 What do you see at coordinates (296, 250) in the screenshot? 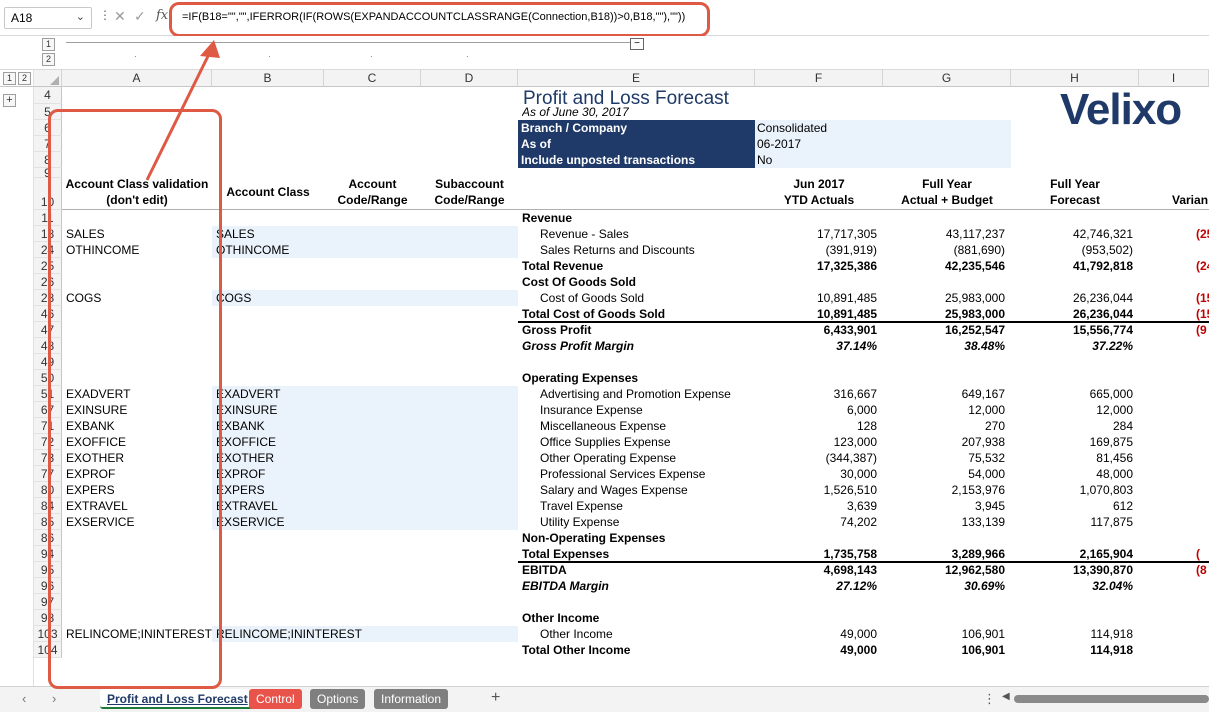
I see `account-class-cell: OTHINCOME` at bounding box center [296, 250].